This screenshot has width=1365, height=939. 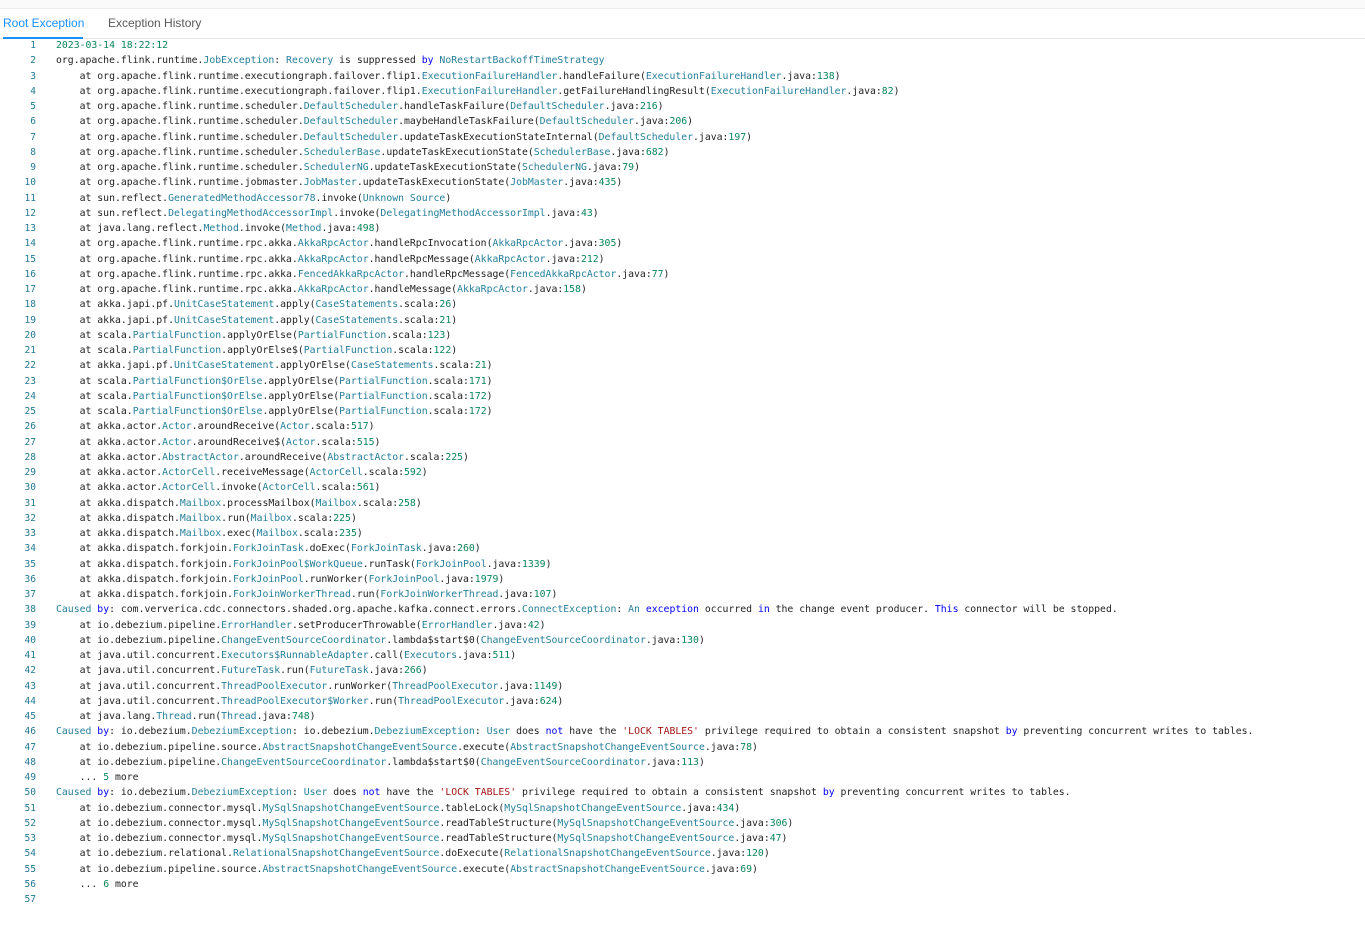 What do you see at coordinates (259, 335) in the screenshot?
I see `log-token: .applyOrElse(` at bounding box center [259, 335].